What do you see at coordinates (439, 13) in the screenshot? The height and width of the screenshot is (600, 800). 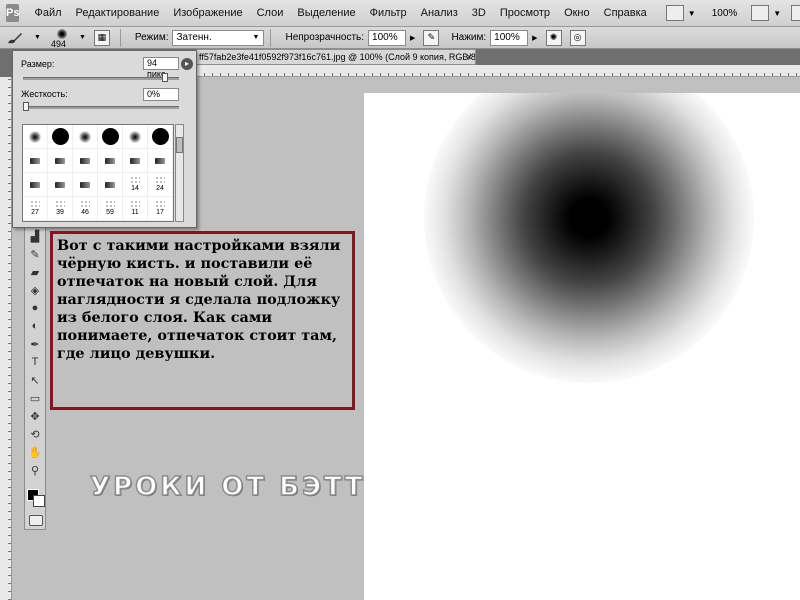 I see `menu-analysis: Анализ` at bounding box center [439, 13].